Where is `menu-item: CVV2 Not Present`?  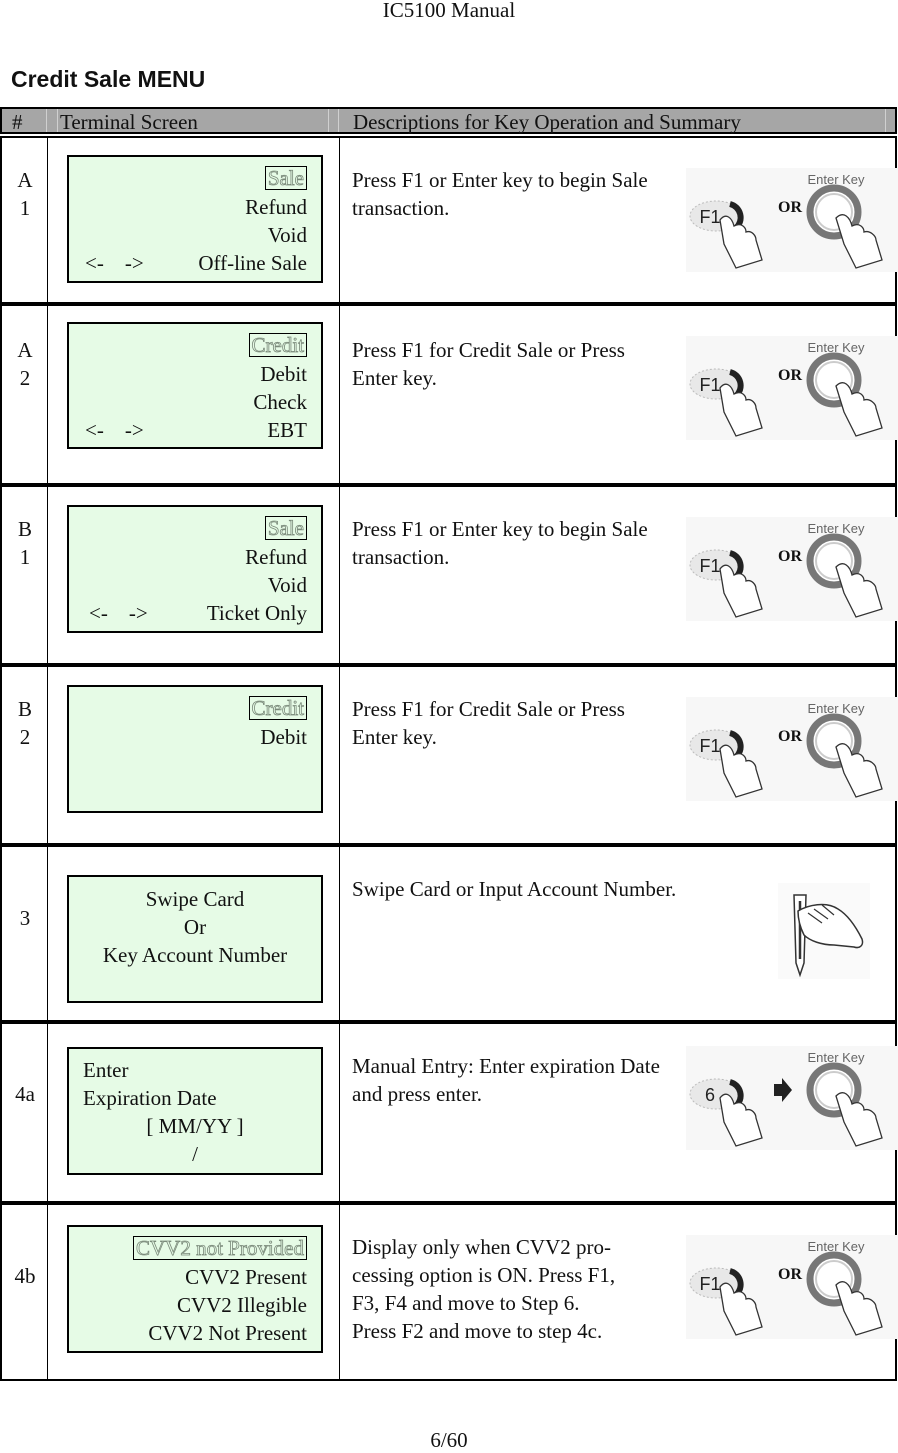
menu-item: CVV2 Not Present is located at coordinates (227, 1333).